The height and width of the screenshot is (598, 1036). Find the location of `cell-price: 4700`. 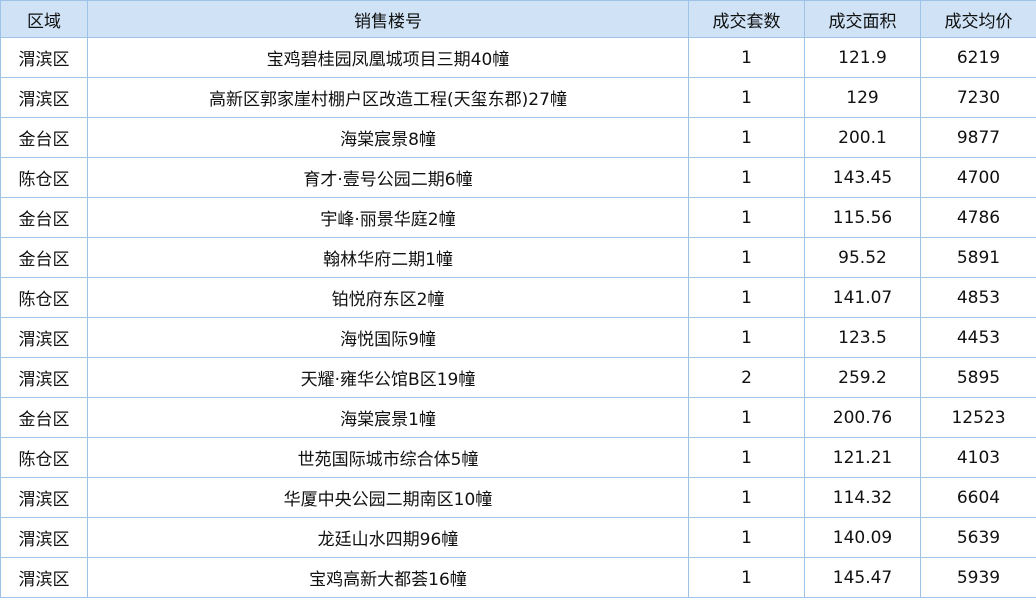

cell-price: 4700 is located at coordinates (978, 178).